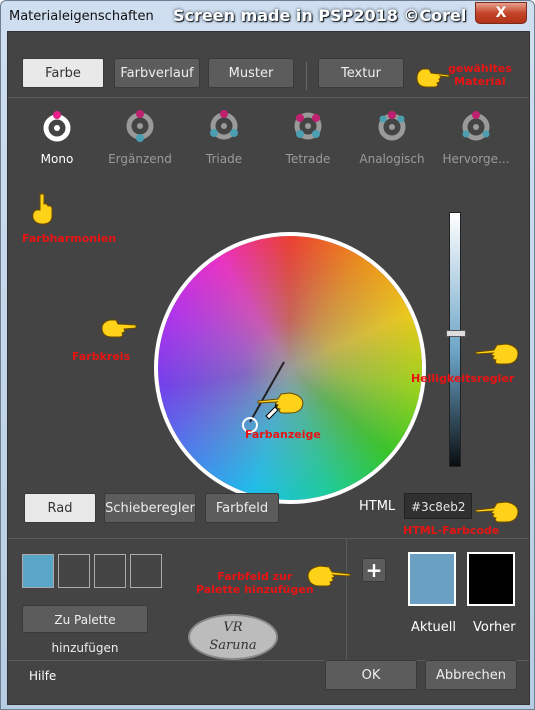 The height and width of the screenshot is (710, 535). I want to click on annotation-material-line1: gewähltes, so click(480, 68).